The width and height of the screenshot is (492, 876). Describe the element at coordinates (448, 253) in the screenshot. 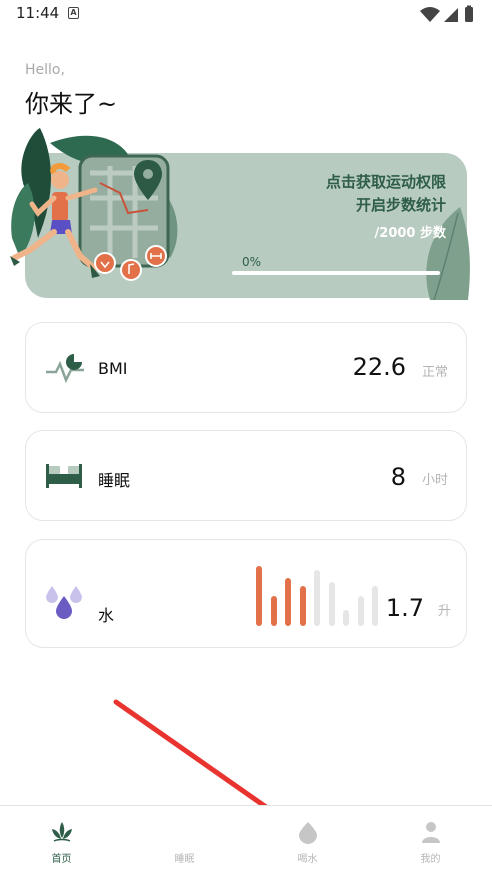

I see `leaf-decoration-icon` at that location.